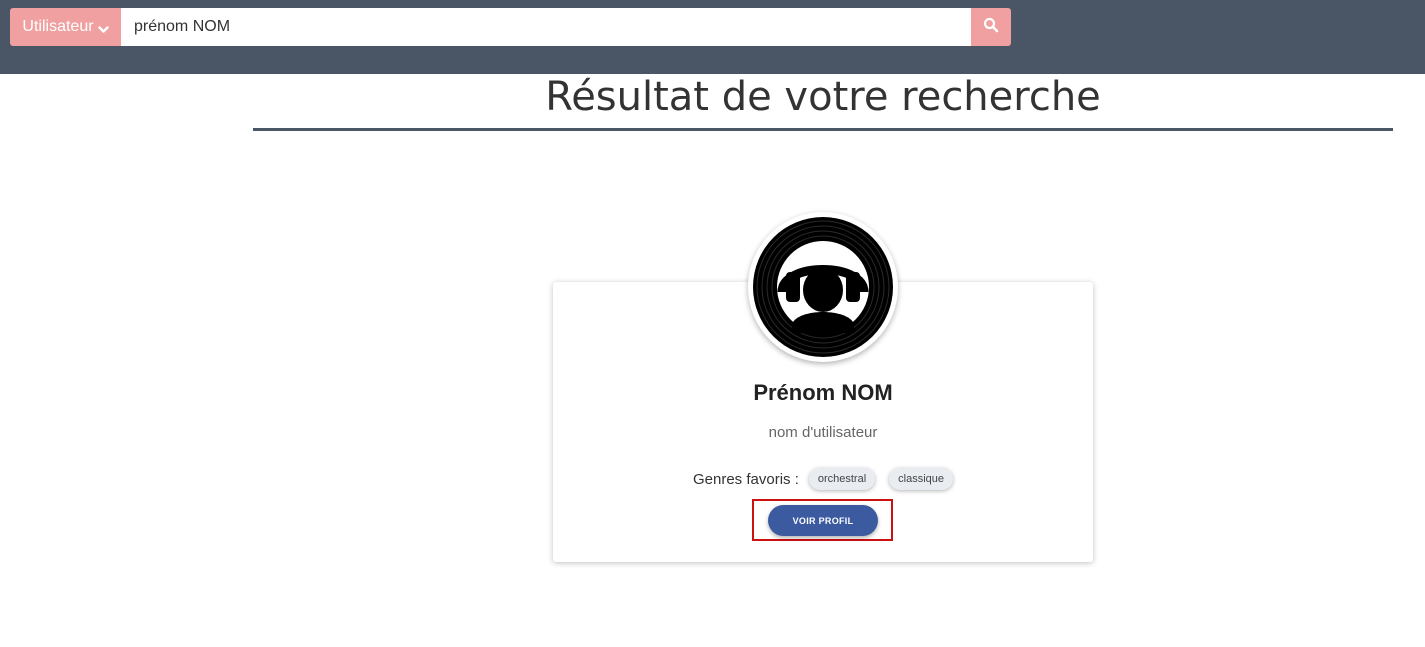 Image resolution: width=1425 pixels, height=647 pixels. I want to click on search-icon, so click(991, 27).